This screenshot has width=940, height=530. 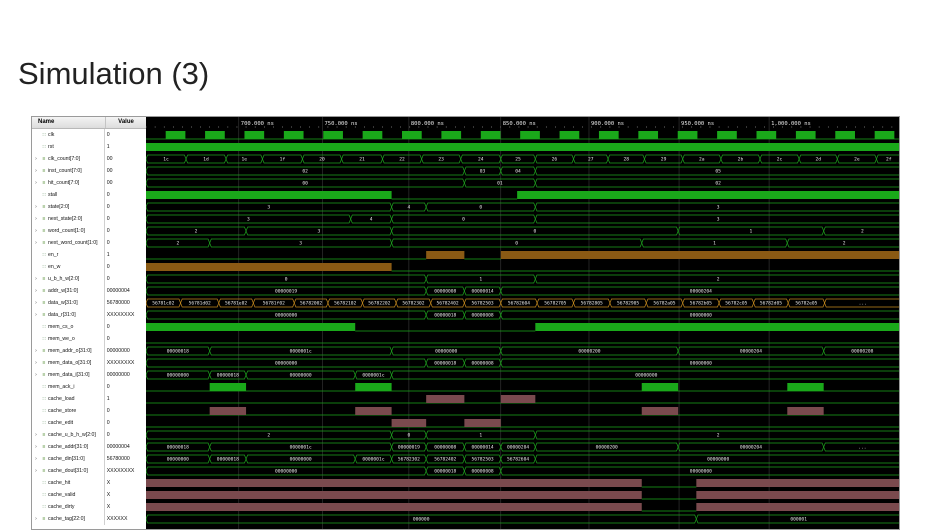 I want to click on signal-name: › ≡ cache_tag[22:0], so click(x=68, y=519).